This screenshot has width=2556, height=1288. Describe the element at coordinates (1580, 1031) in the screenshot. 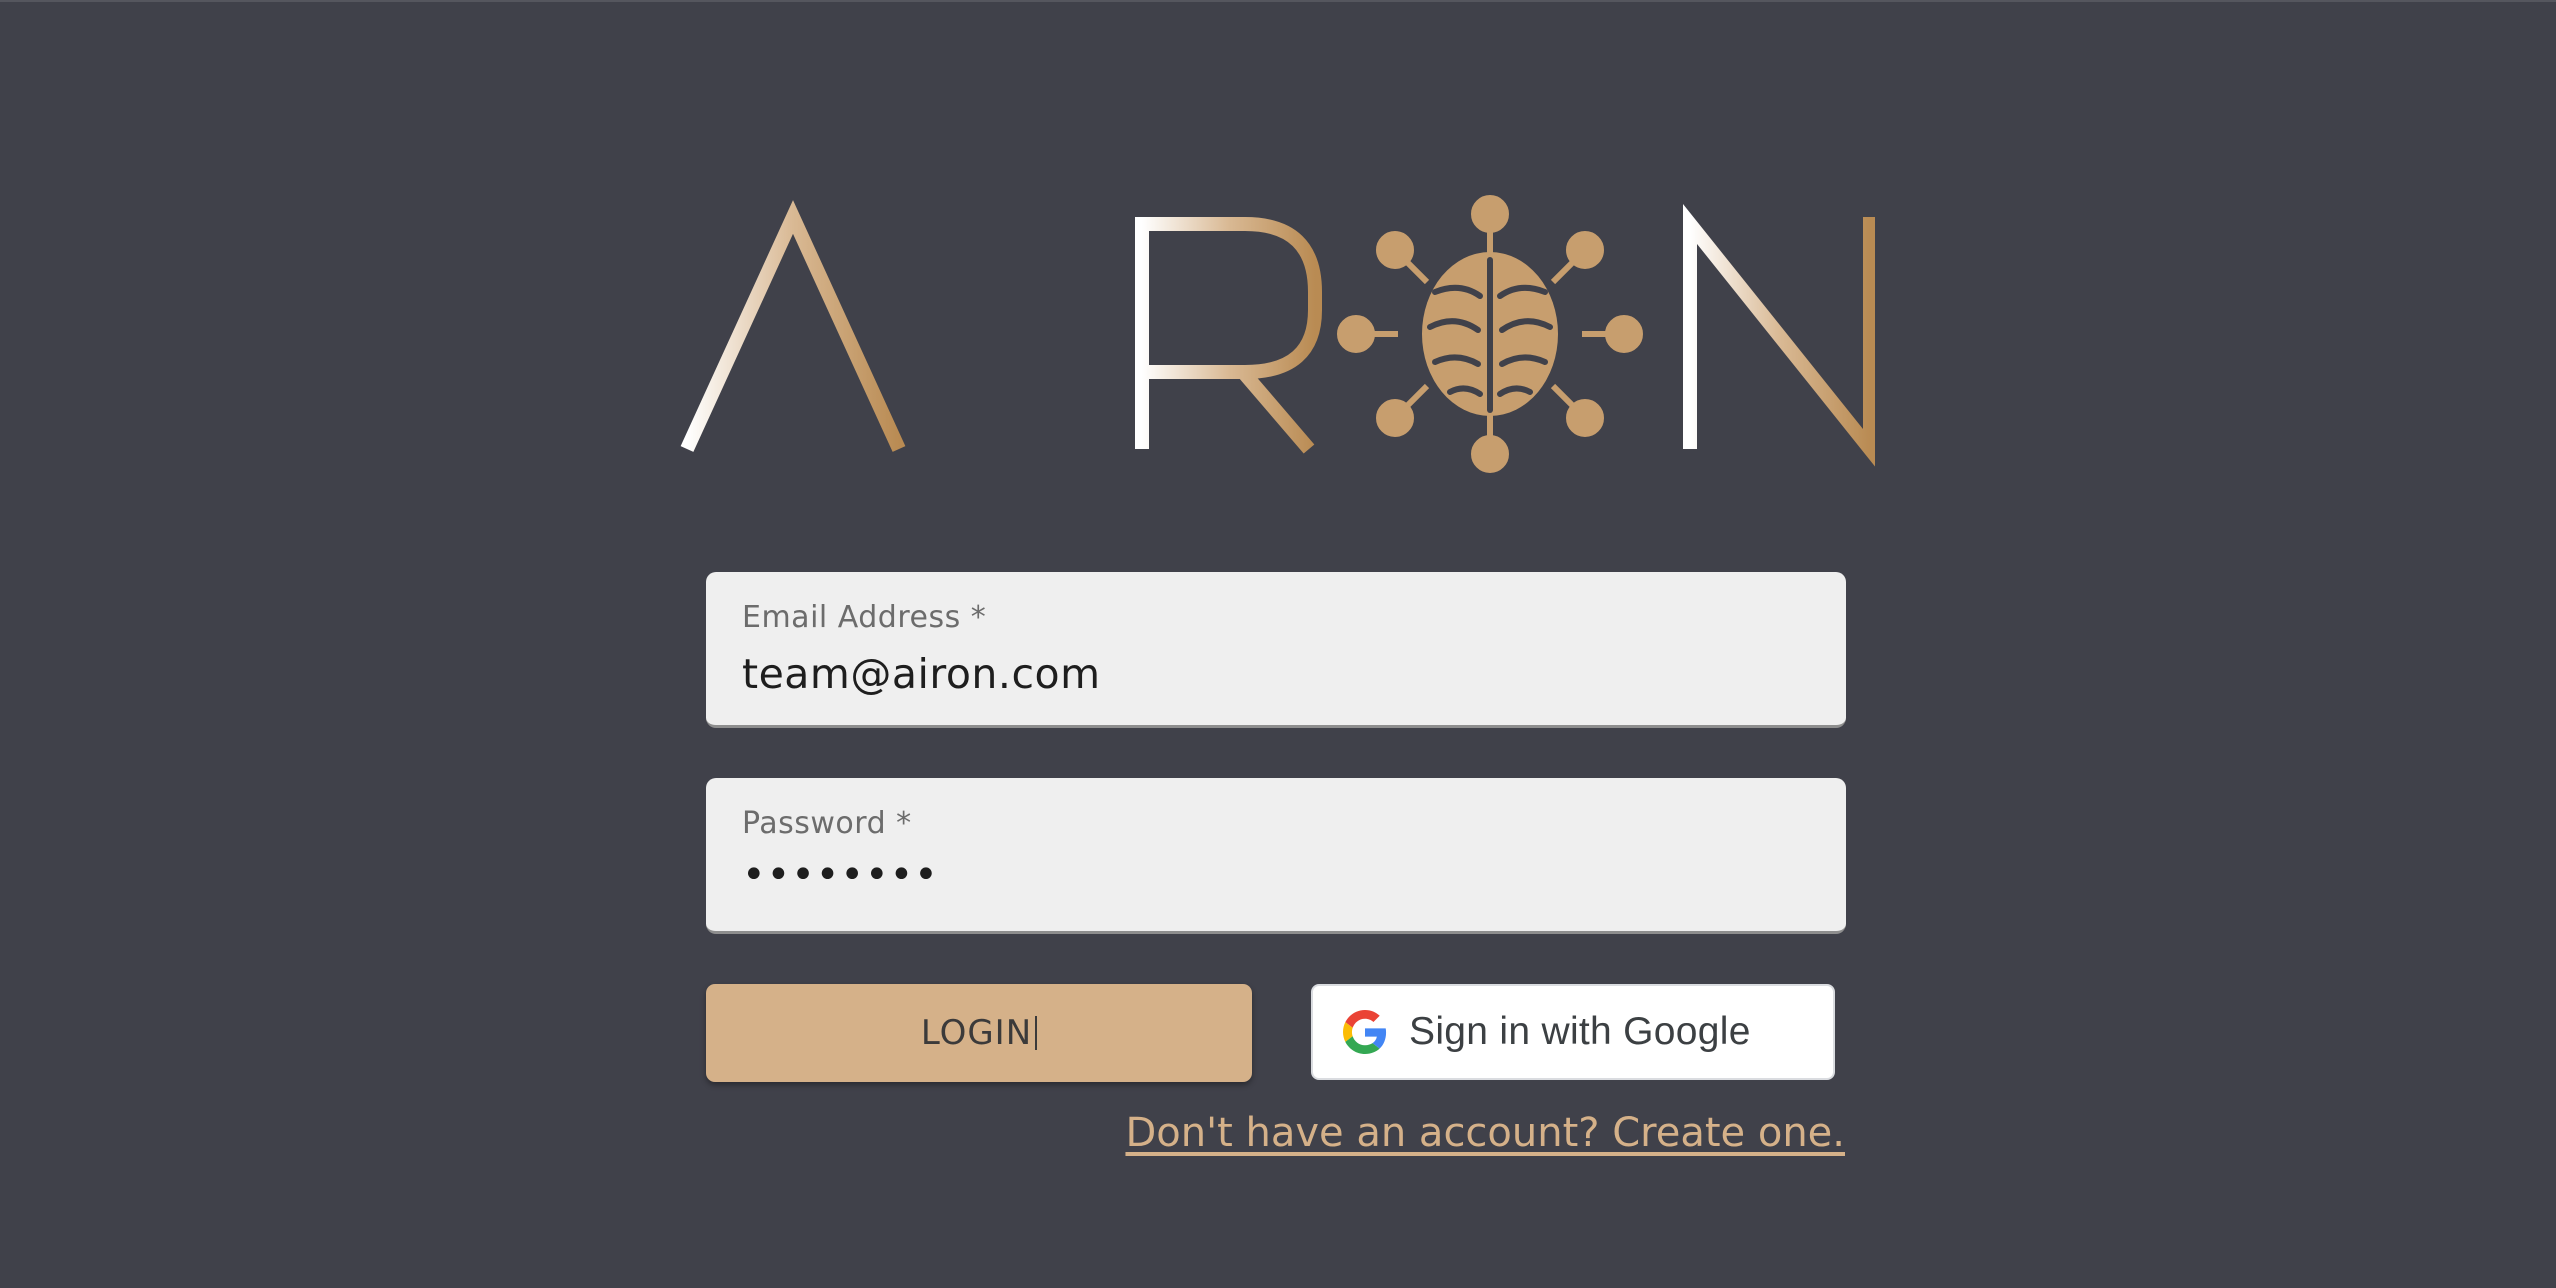

I see `google-button-label: Sign in with Google` at that location.